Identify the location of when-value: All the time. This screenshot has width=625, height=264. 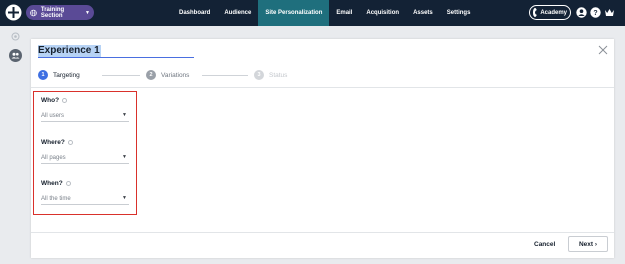
(56, 199).